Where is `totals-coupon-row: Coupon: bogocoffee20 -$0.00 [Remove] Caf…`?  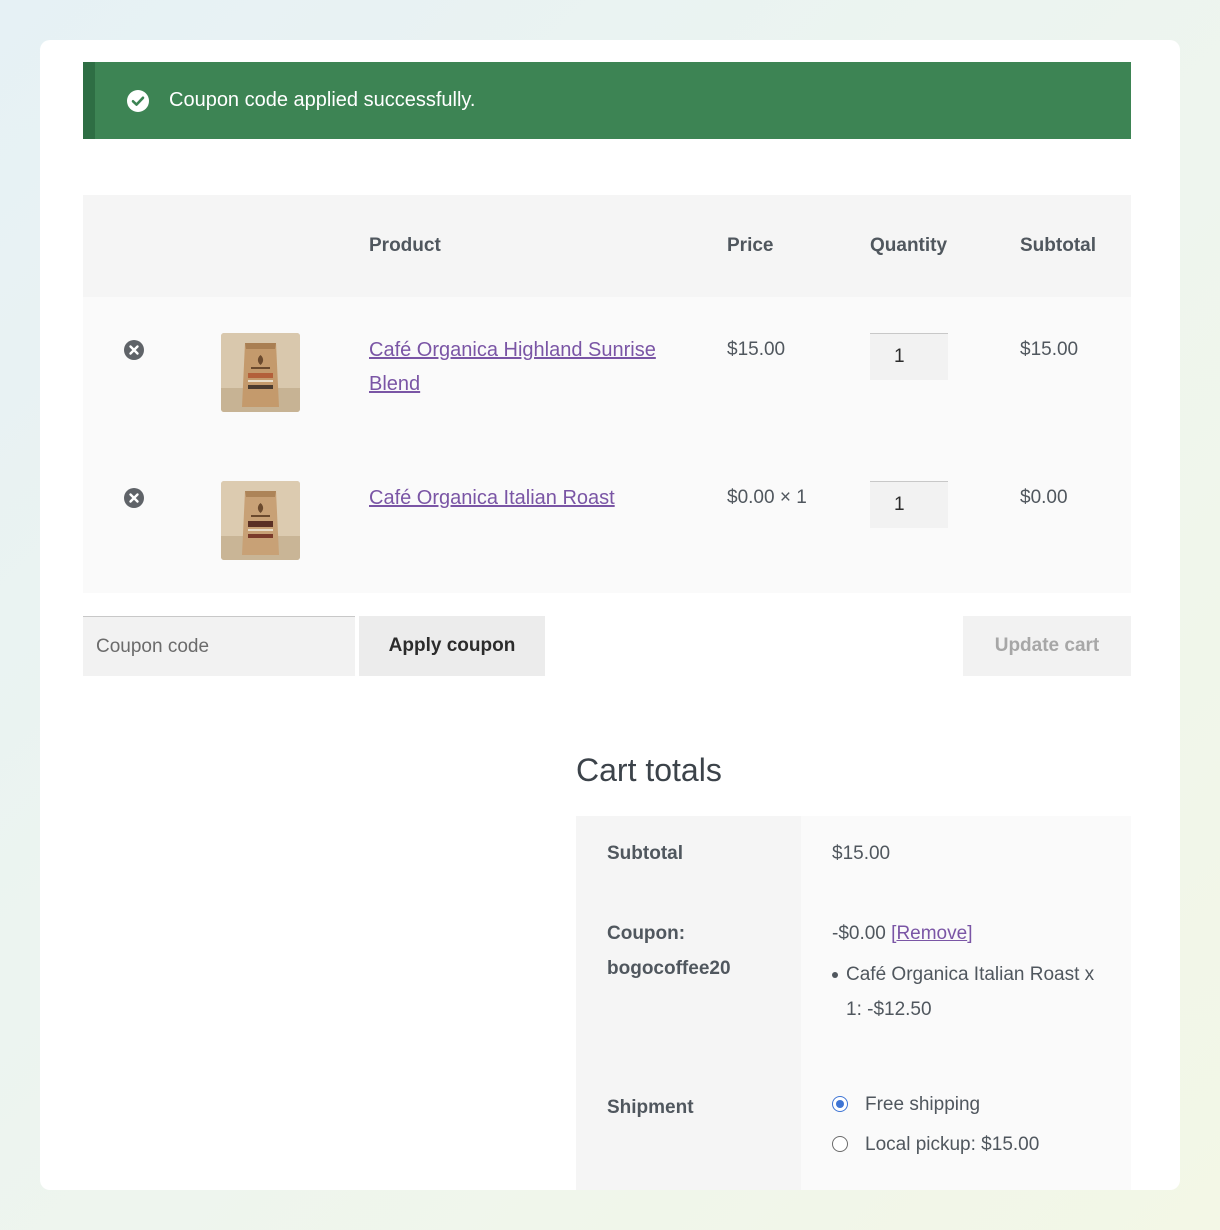 totals-coupon-row: Coupon: bogocoffee20 -$0.00 [Remove] Caf… is located at coordinates (853, 979).